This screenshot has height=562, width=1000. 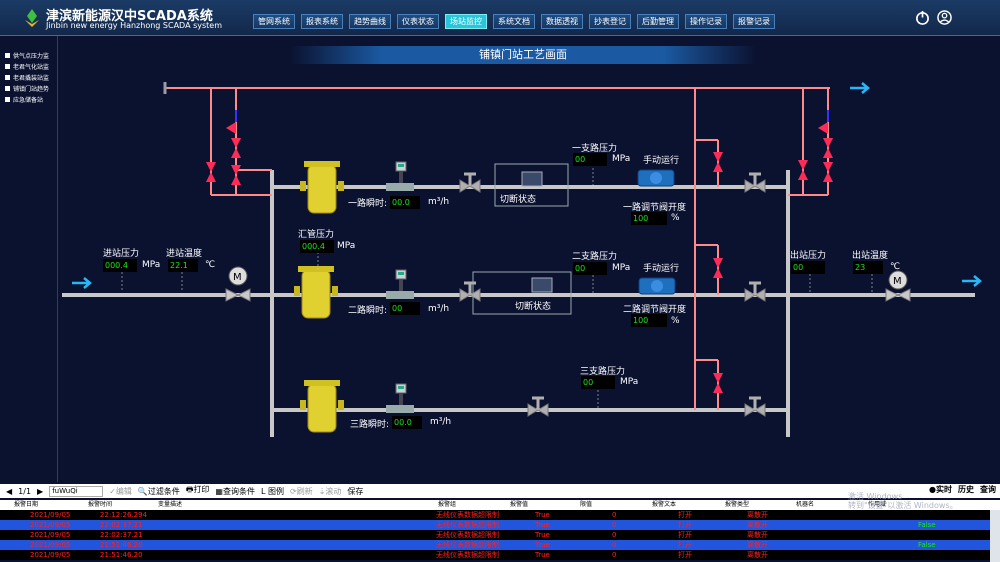 I want to click on filter-button: 🔍过滤条件, so click(x=159, y=491).